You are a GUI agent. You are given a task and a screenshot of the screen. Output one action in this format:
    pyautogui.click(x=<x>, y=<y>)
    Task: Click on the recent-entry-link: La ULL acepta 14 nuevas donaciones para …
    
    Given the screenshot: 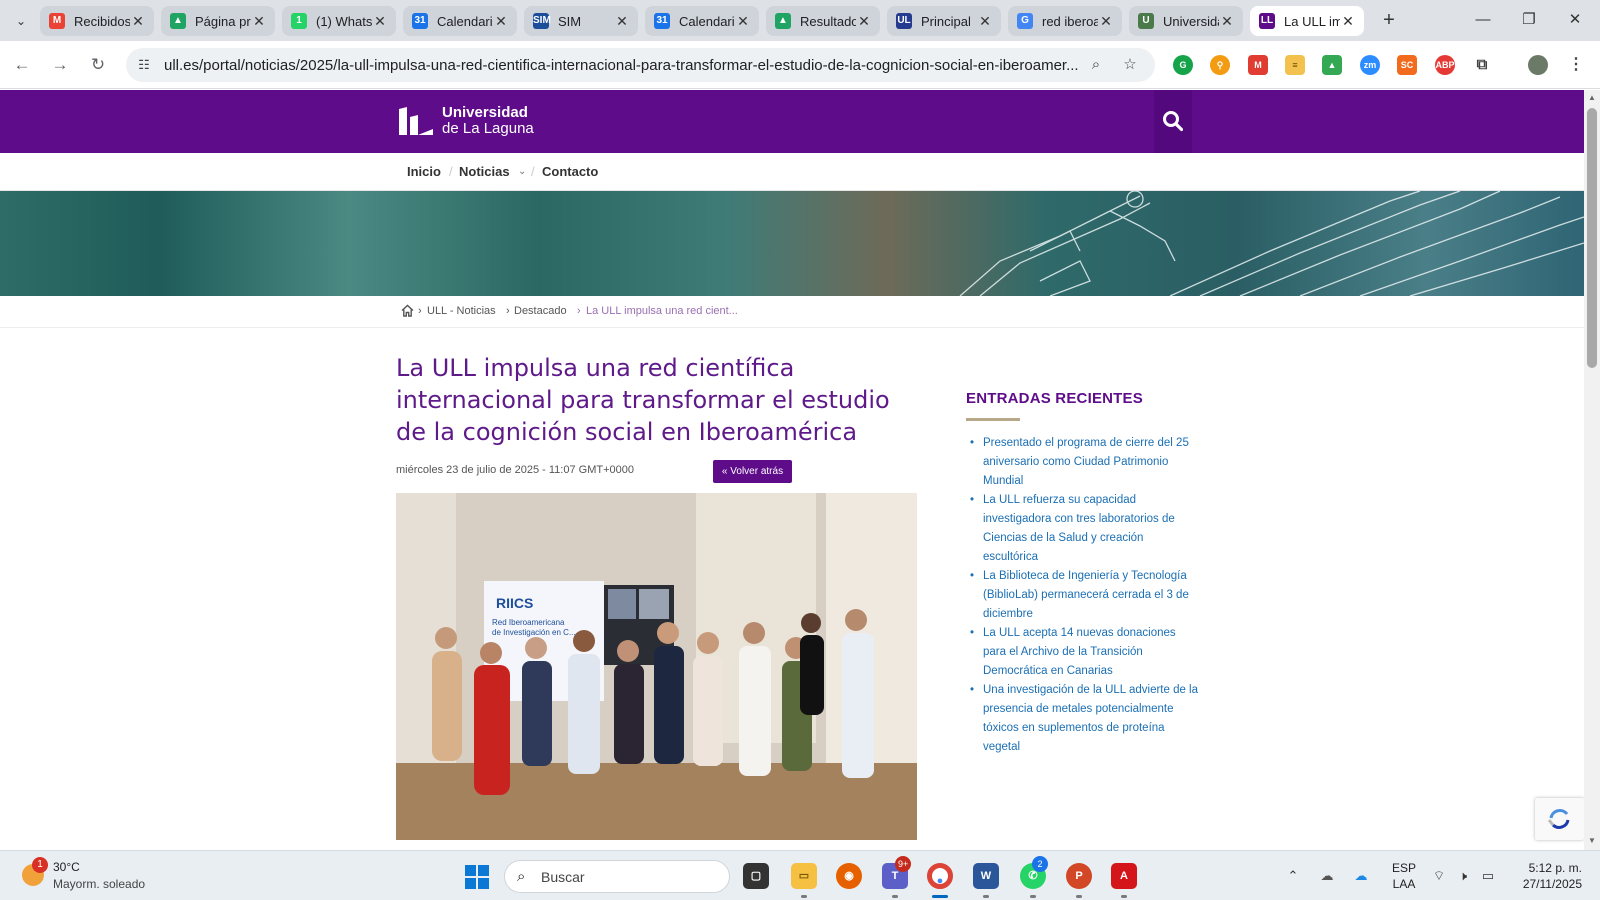 What is the action you would take?
    pyautogui.click(x=1082, y=652)
    